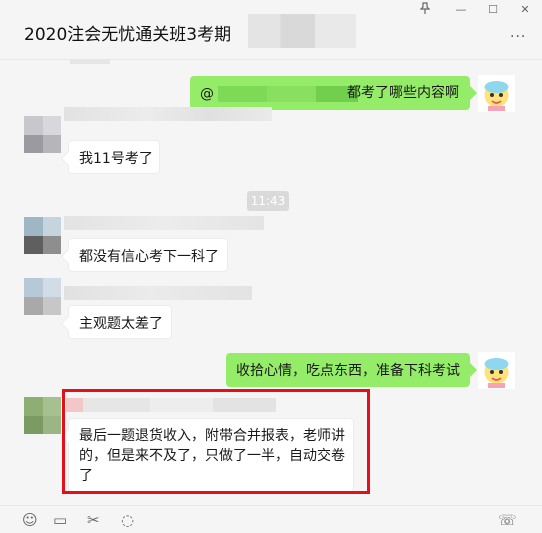 The height and width of the screenshot is (533, 542). Describe the element at coordinates (525, 10) in the screenshot. I see `close-button: ✕` at that location.